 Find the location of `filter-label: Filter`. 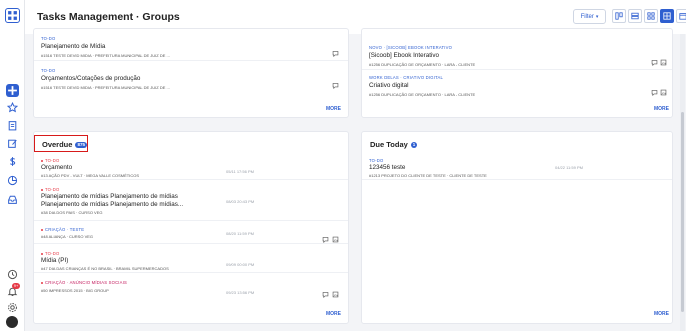

filter-label: Filter is located at coordinates (587, 16).